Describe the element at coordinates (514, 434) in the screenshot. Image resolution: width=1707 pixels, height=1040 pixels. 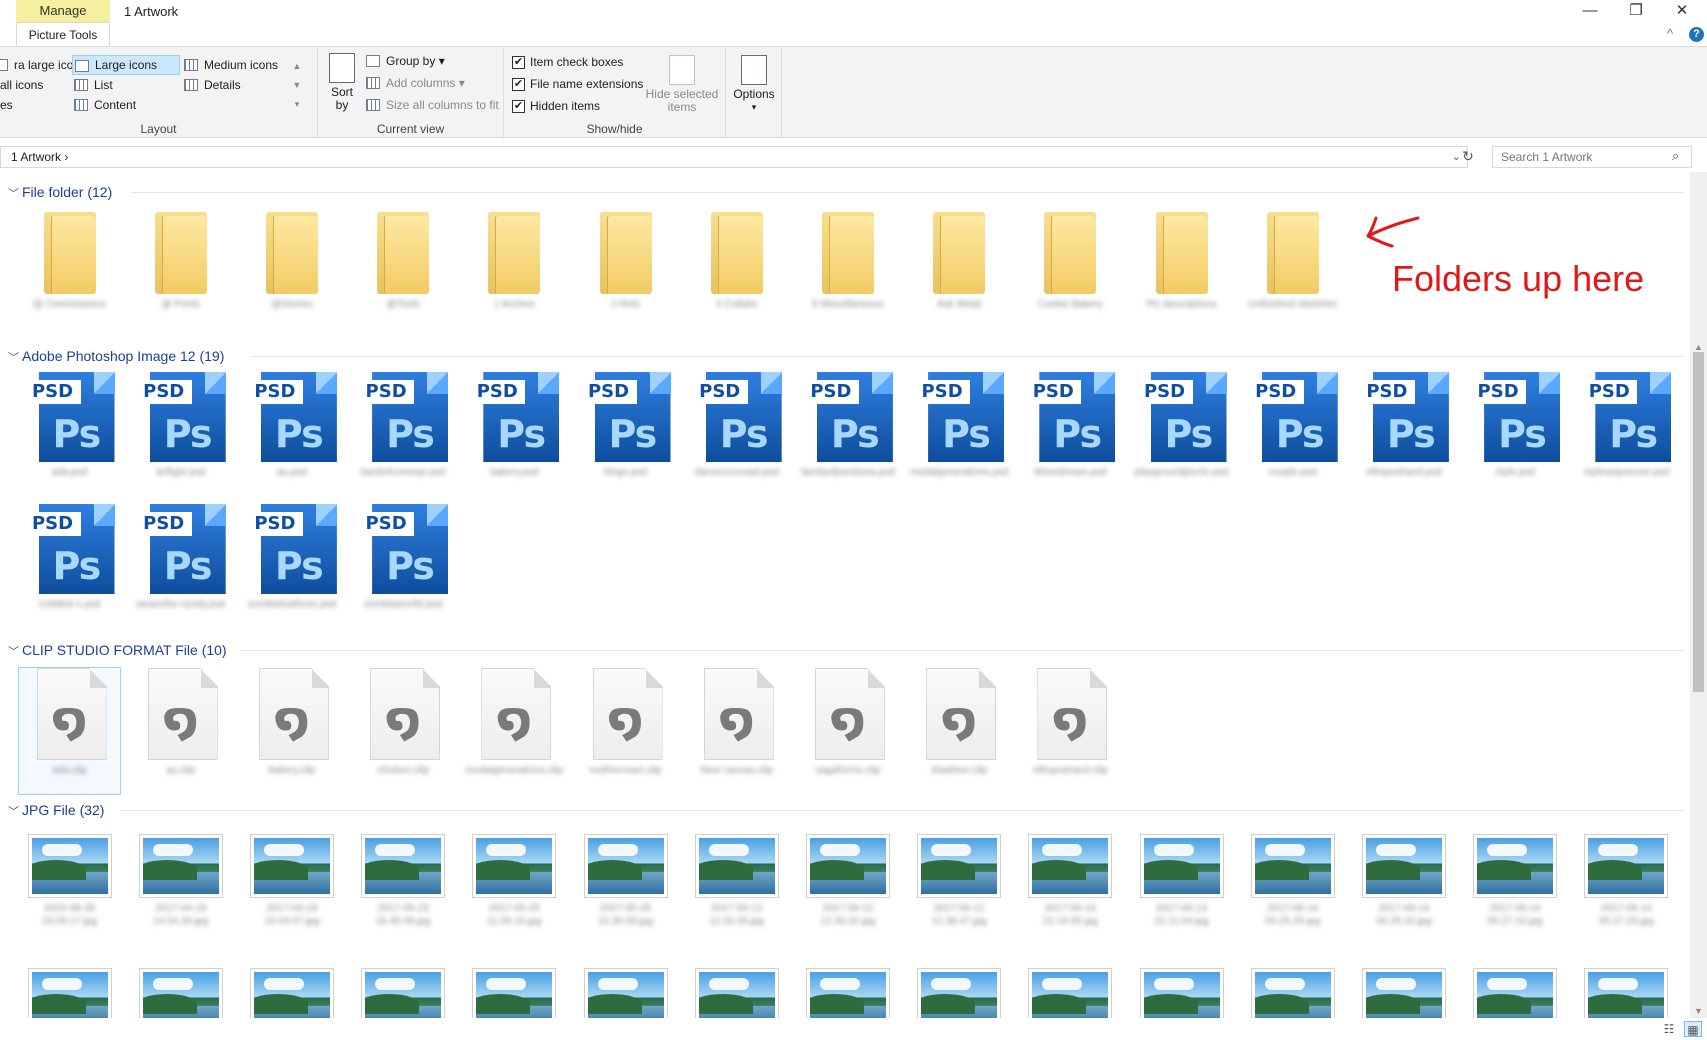
I see `psd-item: PSD Ps bakery.psd` at that location.